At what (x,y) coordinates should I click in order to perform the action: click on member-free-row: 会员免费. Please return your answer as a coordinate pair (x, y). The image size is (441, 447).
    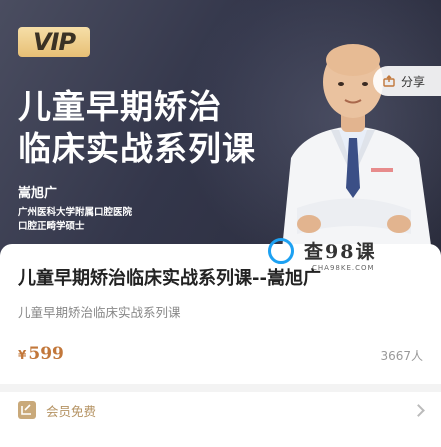
    Looking at the image, I should click on (220, 410).